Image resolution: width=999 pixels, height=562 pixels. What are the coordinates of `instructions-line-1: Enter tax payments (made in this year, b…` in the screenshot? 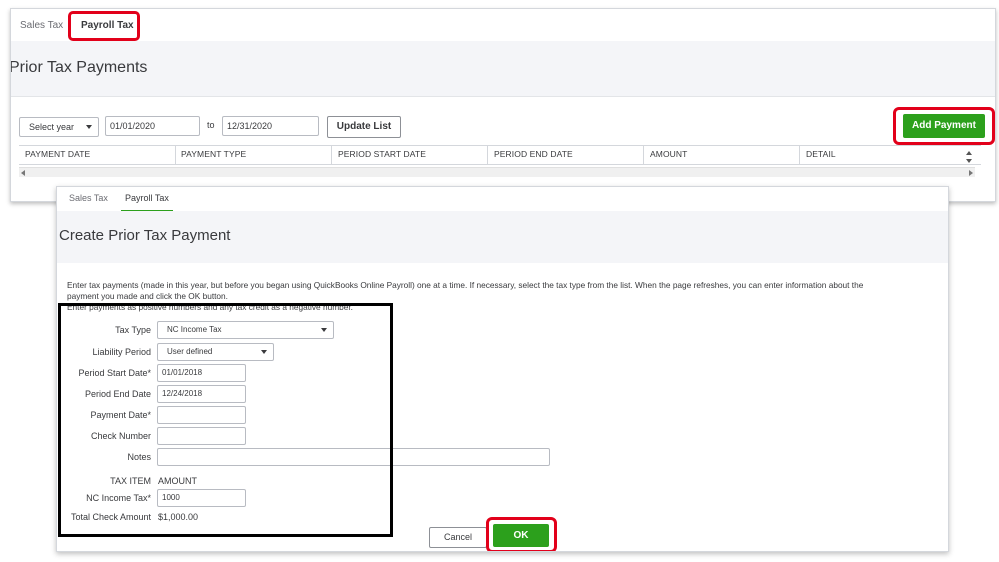 It's located at (465, 285).